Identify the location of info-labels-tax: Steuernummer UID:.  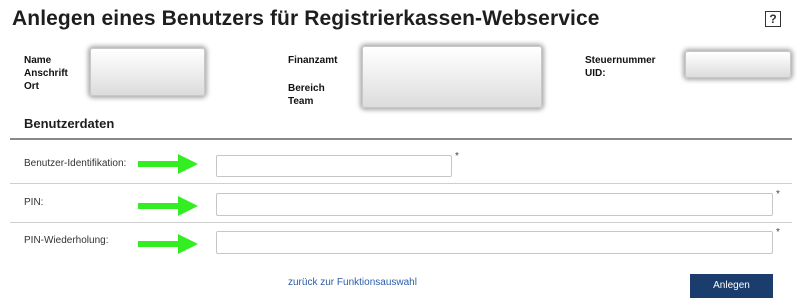
(620, 67).